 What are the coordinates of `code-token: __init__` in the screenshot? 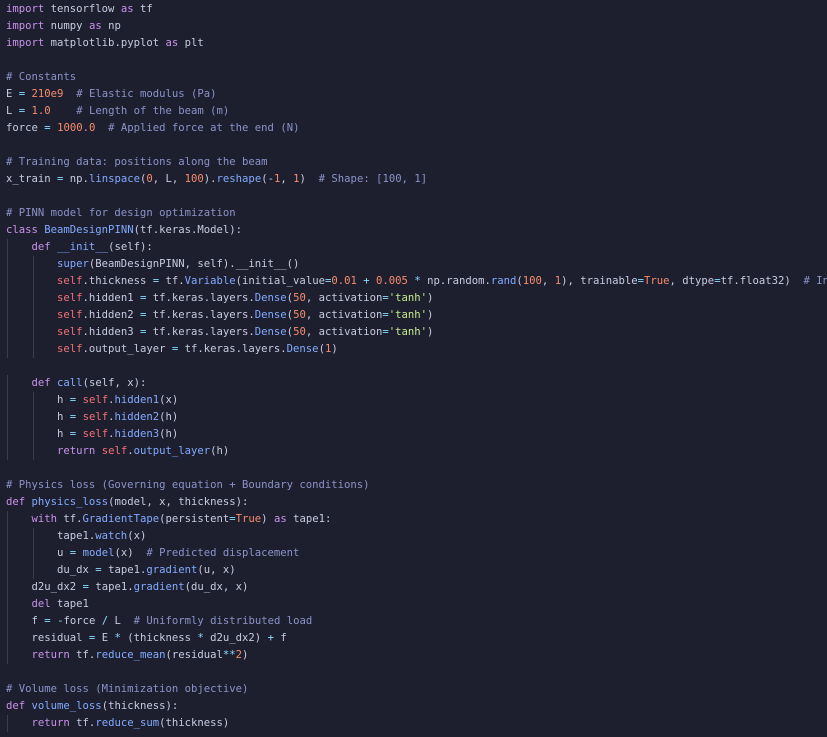 It's located at (83, 247).